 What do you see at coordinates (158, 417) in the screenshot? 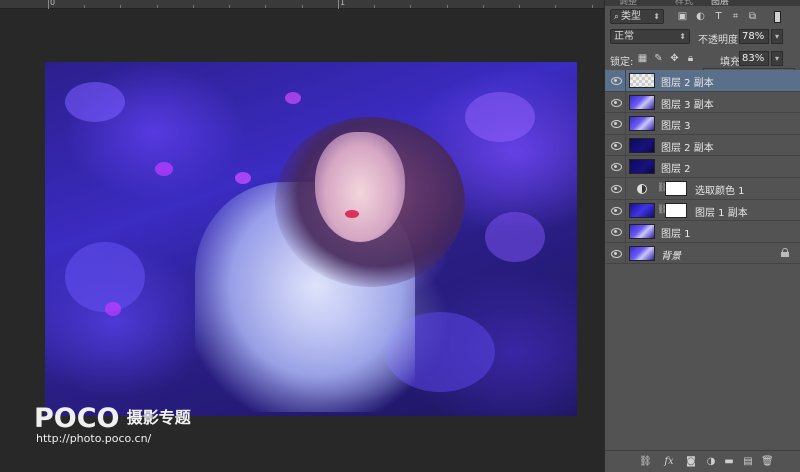
I see `watermark-tagline: 摄影专题` at bounding box center [158, 417].